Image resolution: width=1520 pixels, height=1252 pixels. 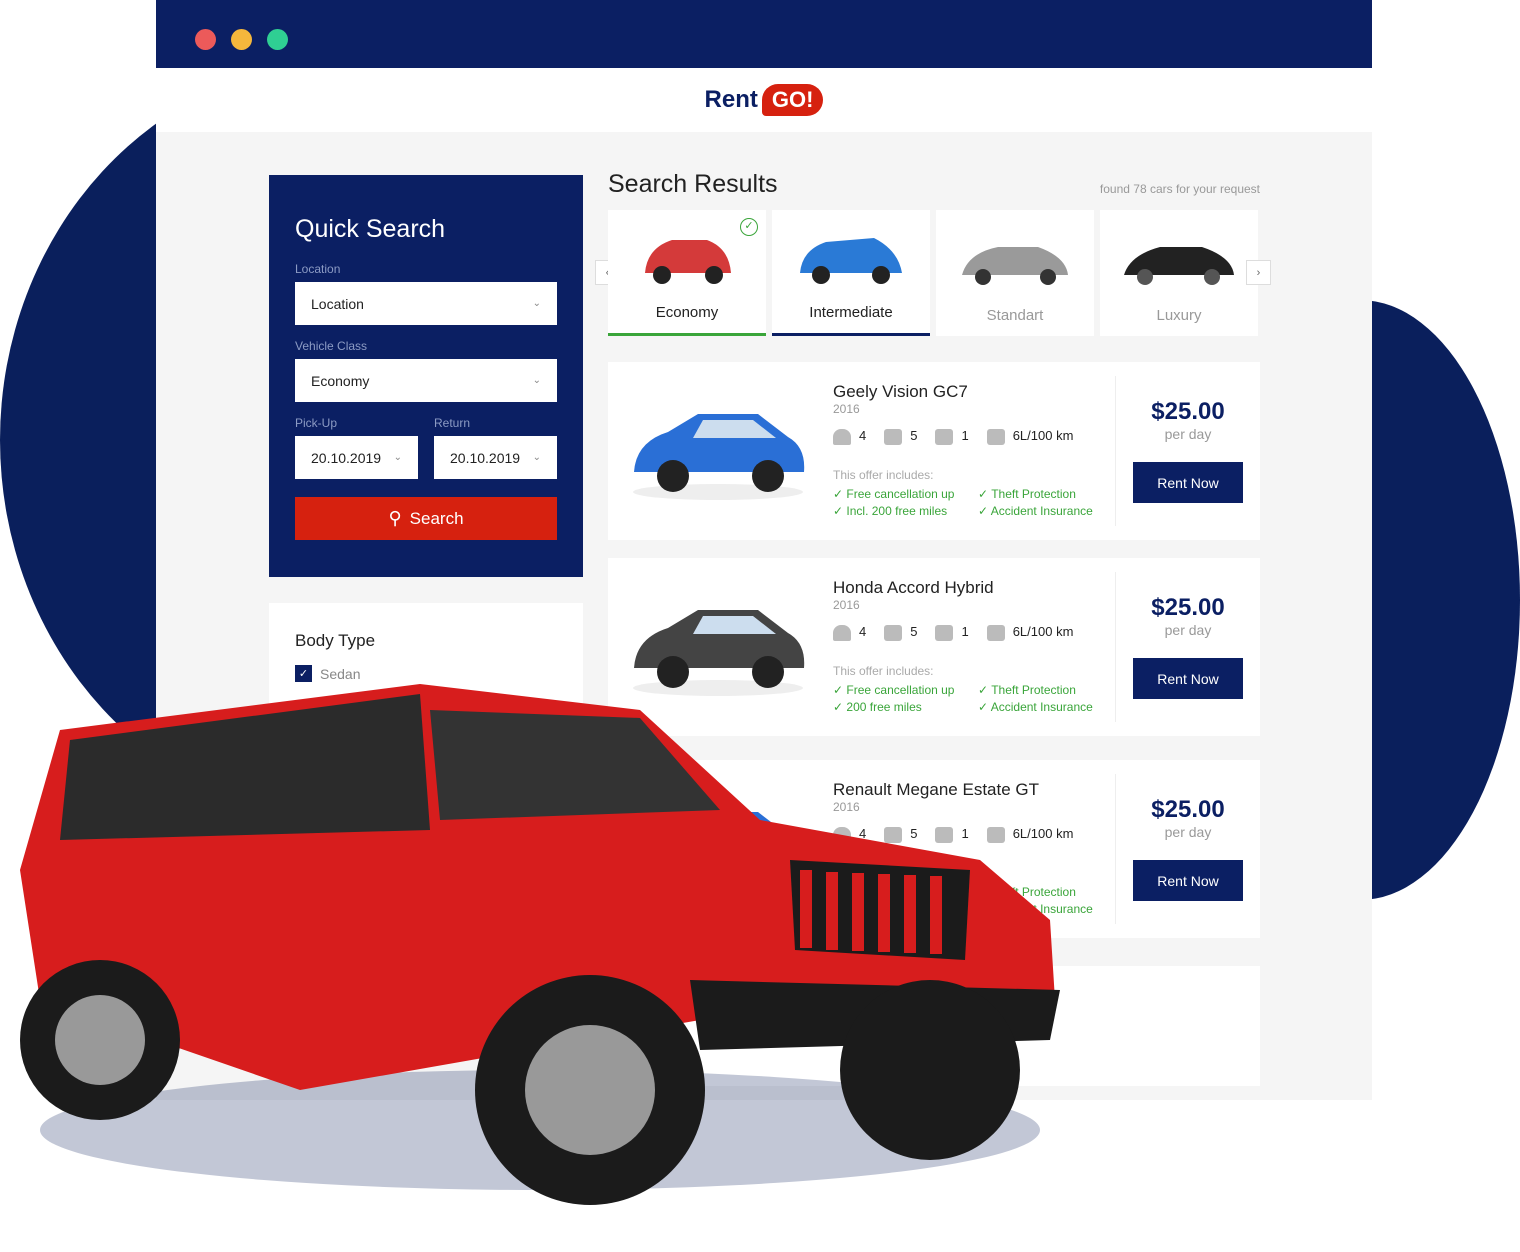 What do you see at coordinates (426, 380) in the screenshot?
I see `vehicle-class-select: Economy ⌄` at bounding box center [426, 380].